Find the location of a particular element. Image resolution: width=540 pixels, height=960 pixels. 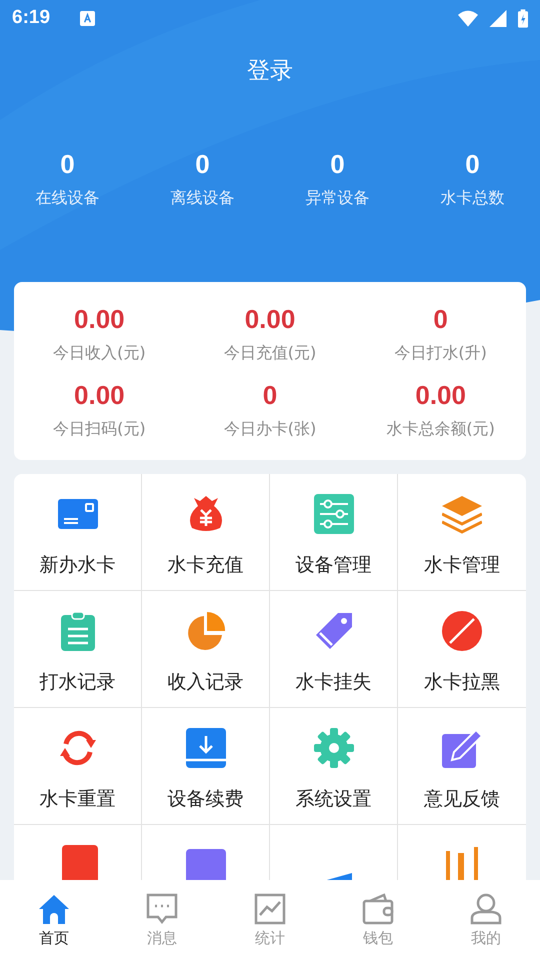

forbidden-icon is located at coordinates (462, 631).